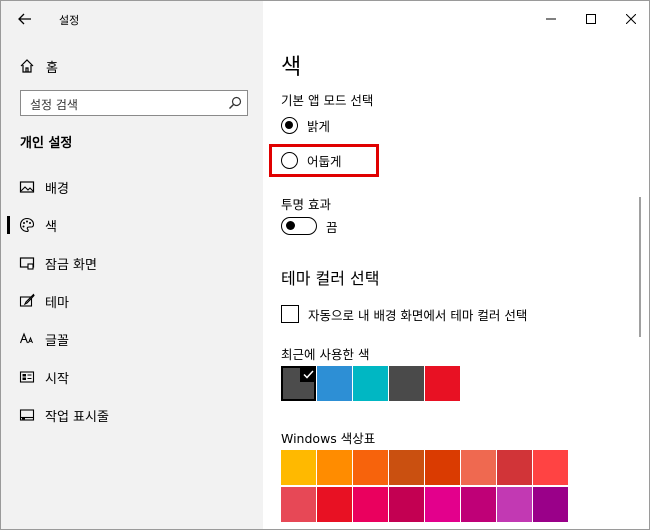 This screenshot has width=650, height=530. What do you see at coordinates (640, 267) in the screenshot?
I see `scrollbar` at bounding box center [640, 267].